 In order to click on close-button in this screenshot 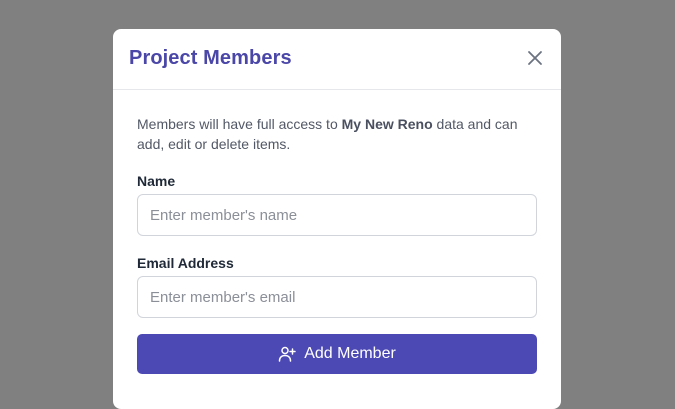, I will do `click(535, 58)`.